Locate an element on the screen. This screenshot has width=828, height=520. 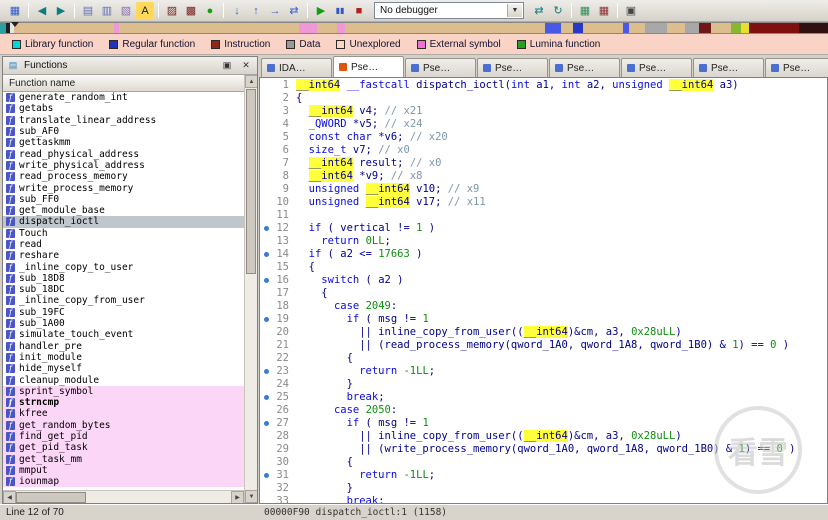
code-line: 17 { is located at coordinates (543, 293).